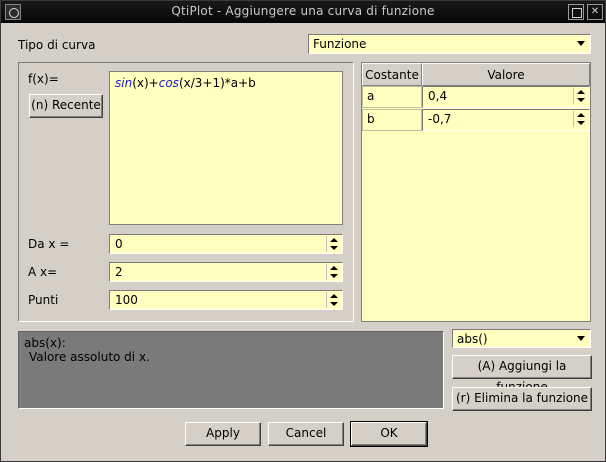 The image size is (606, 462). What do you see at coordinates (66, 106) in the screenshot?
I see `recent-button: (n) Recente` at bounding box center [66, 106].